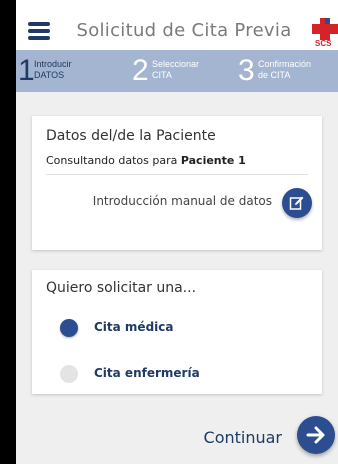  I want to click on step-label-line2: de CITA, so click(274, 75).